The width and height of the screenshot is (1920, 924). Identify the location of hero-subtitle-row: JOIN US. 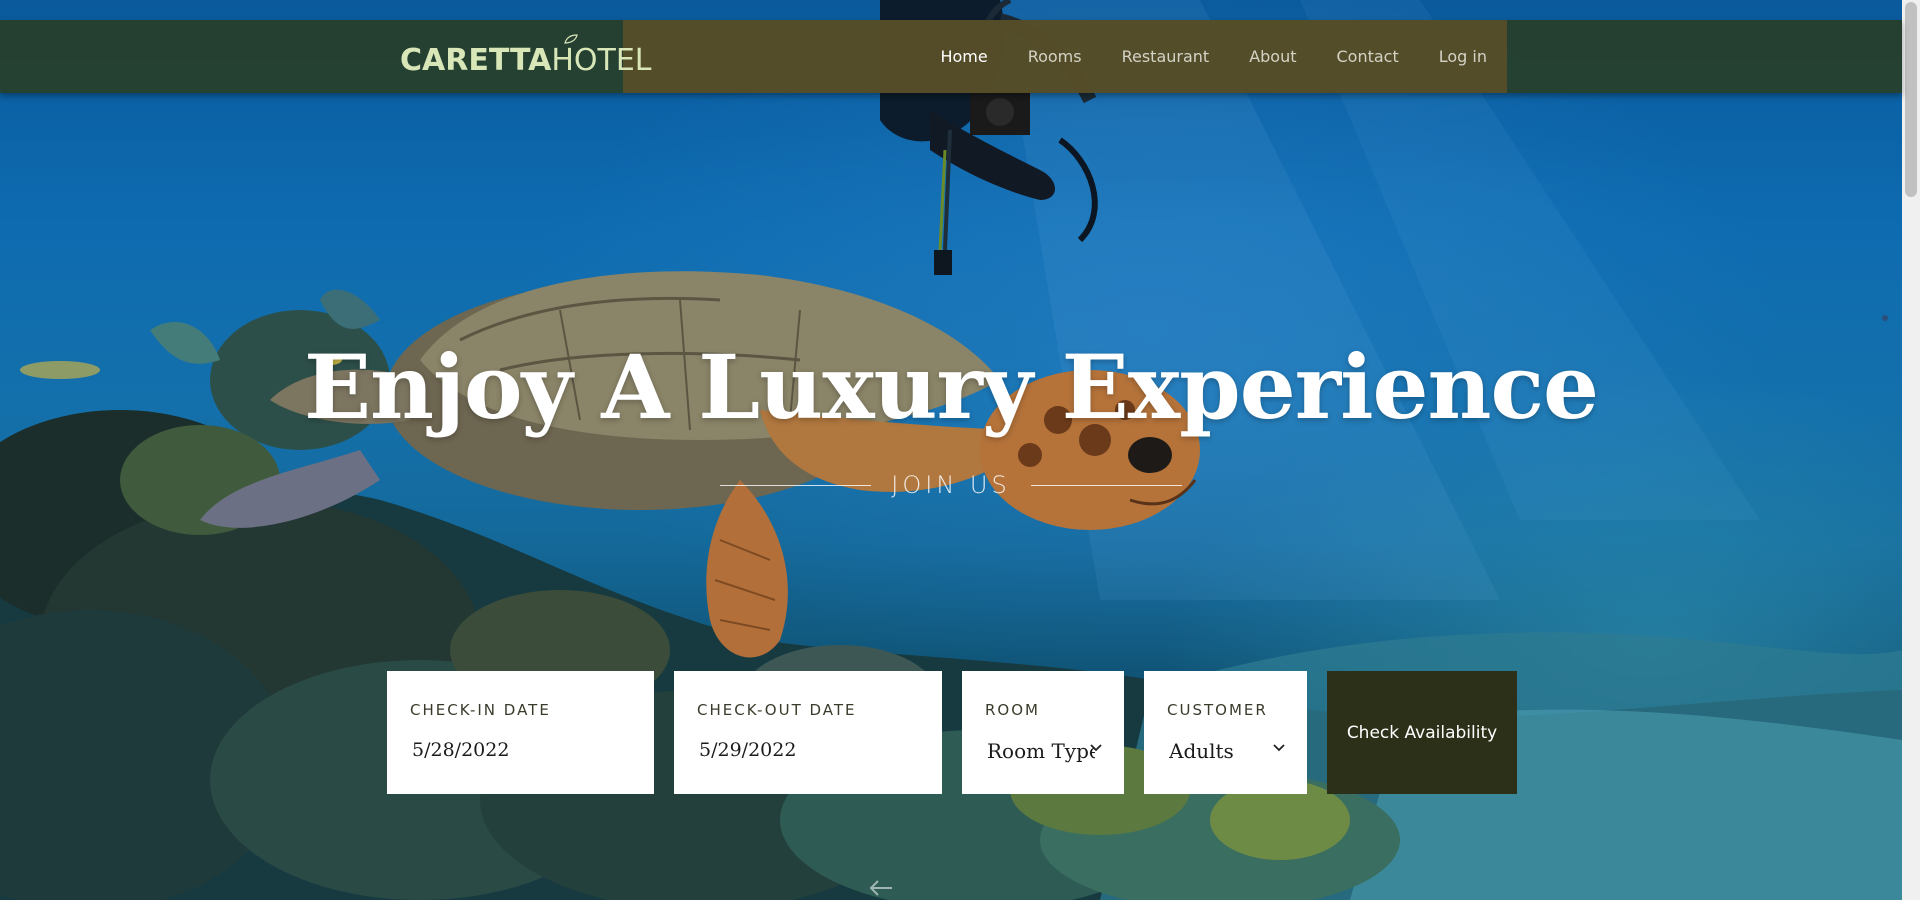
(951, 485).